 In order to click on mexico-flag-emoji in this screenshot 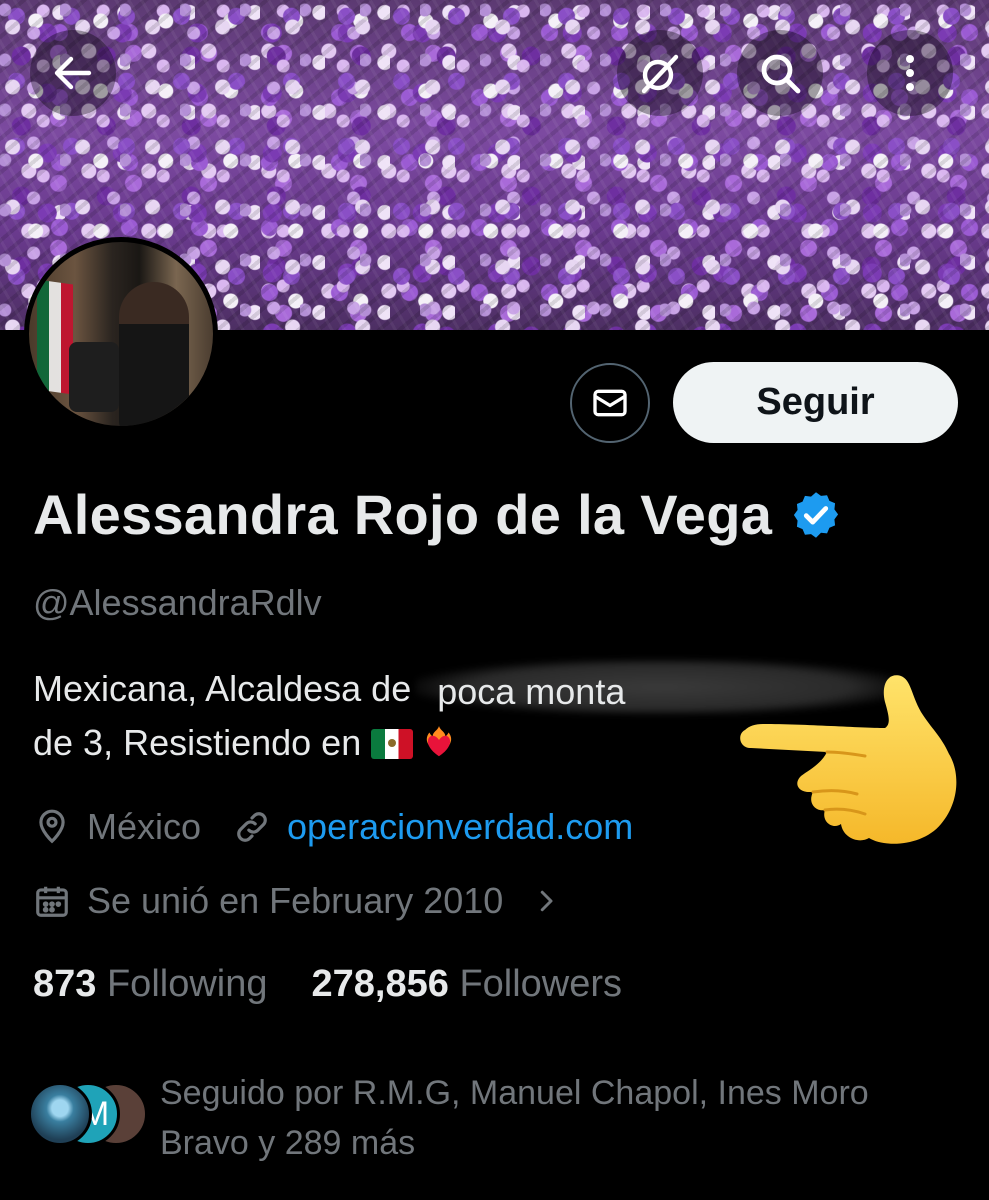, I will do `click(392, 744)`.